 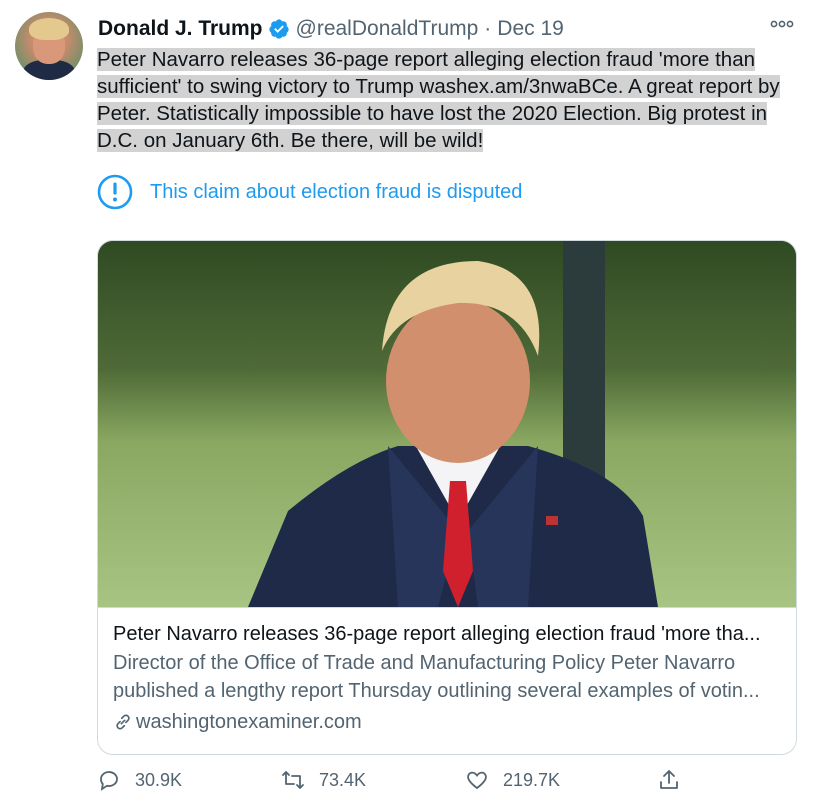 I want to click on author-name: Donald J. Trump, so click(x=180, y=29).